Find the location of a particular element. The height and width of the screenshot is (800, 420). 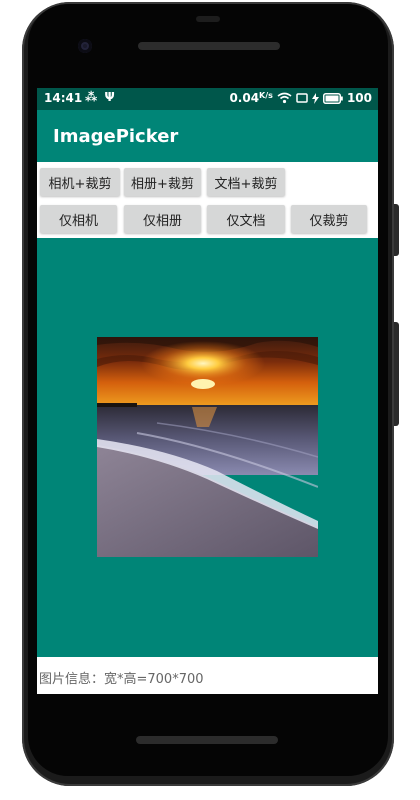

top-speaker is located at coordinates (209, 46).